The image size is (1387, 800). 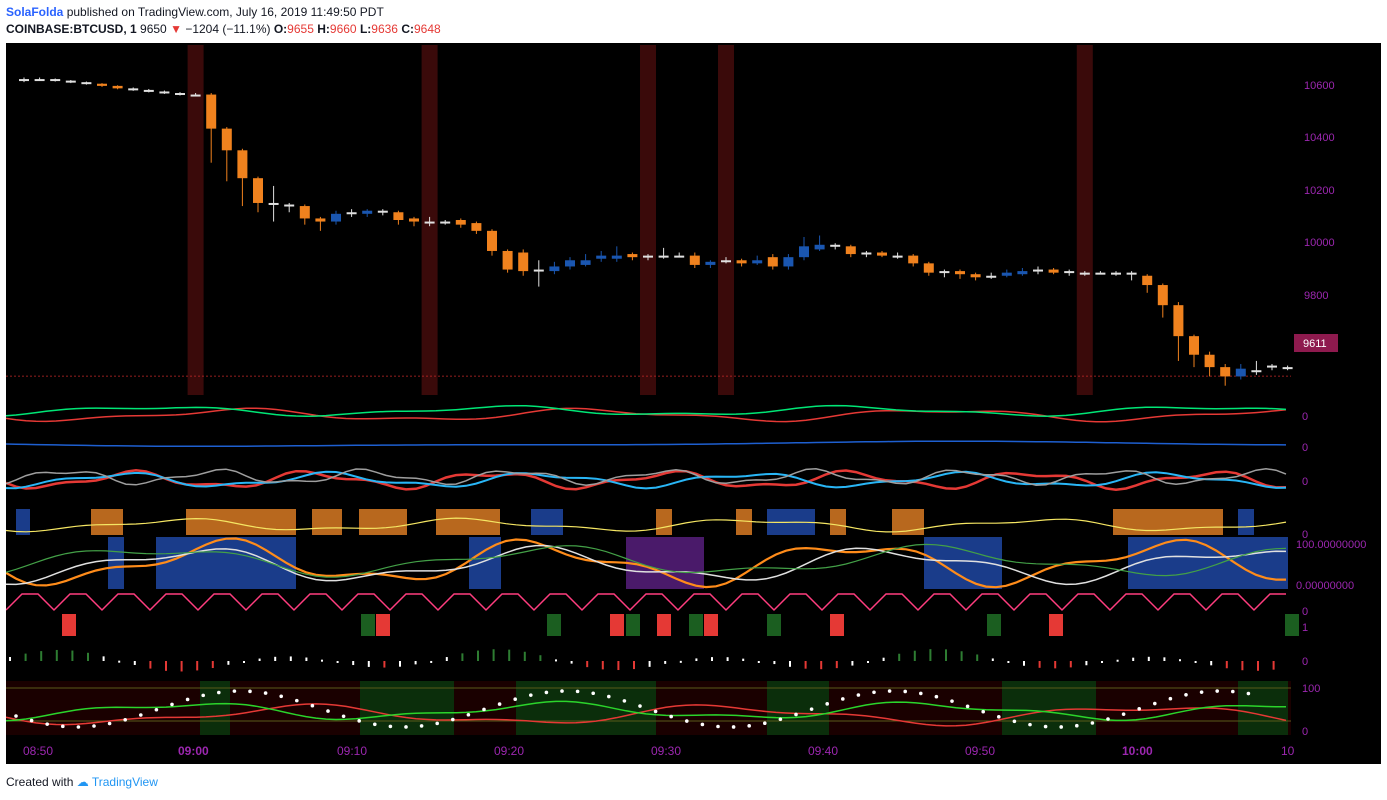 What do you see at coordinates (228, 29) in the screenshot?
I see `price-change: −1204 (−11.1%)` at bounding box center [228, 29].